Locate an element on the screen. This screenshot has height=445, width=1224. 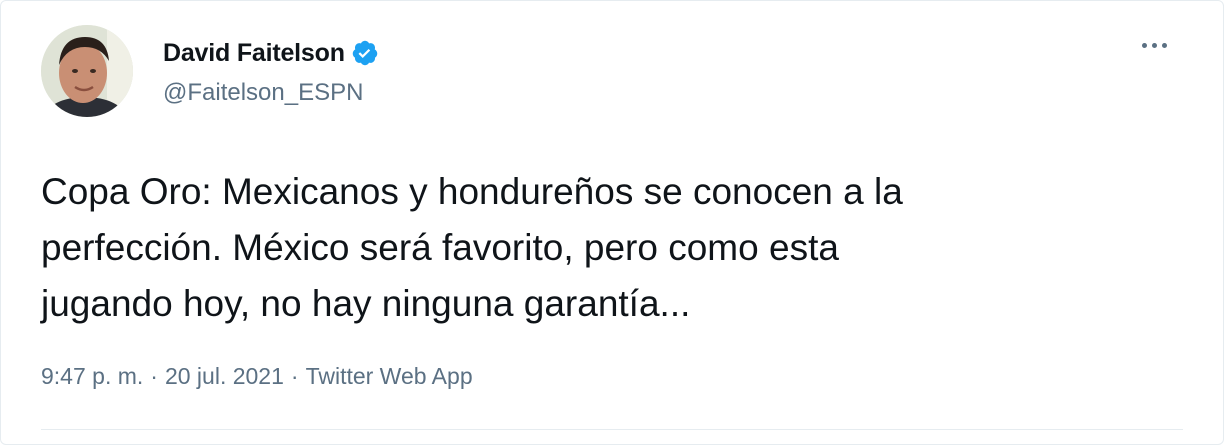
avatar-image is located at coordinates (87, 71).